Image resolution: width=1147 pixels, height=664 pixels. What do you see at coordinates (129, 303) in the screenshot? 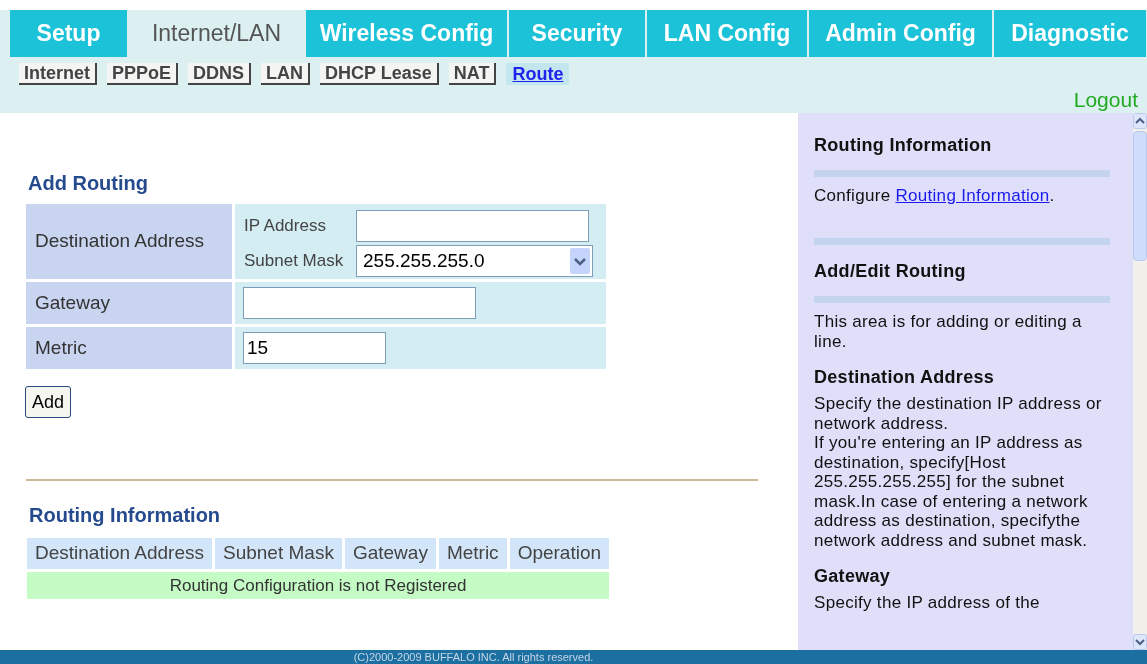
I see `form-label: Gateway` at bounding box center [129, 303].